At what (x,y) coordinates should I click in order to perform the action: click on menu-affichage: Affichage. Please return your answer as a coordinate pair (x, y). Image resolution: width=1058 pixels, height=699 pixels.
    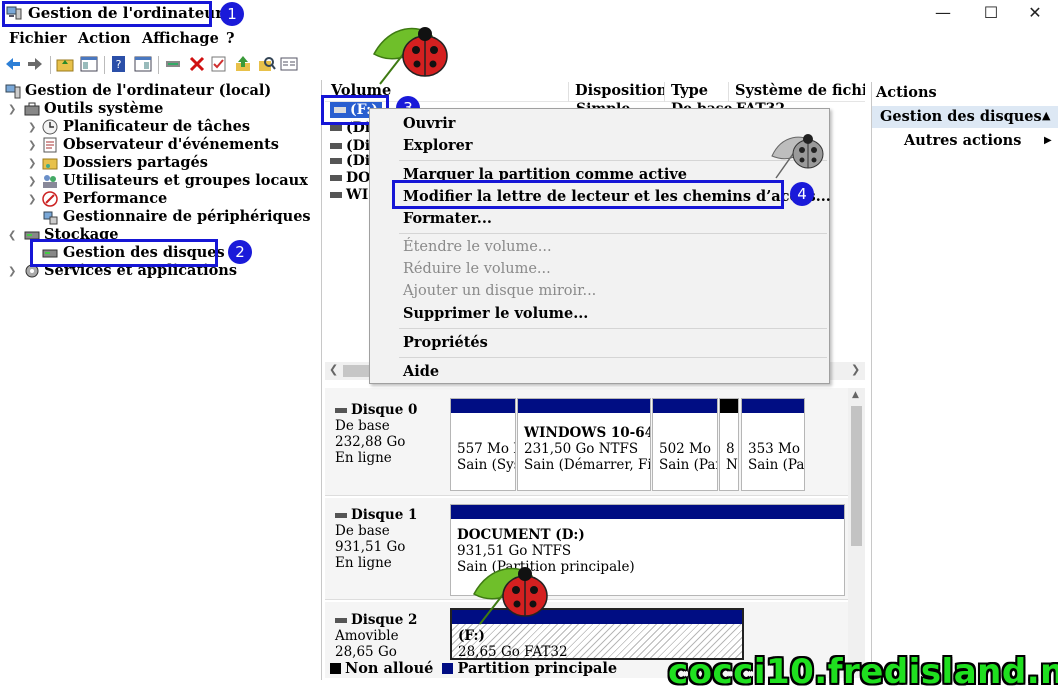
    Looking at the image, I should click on (180, 38).